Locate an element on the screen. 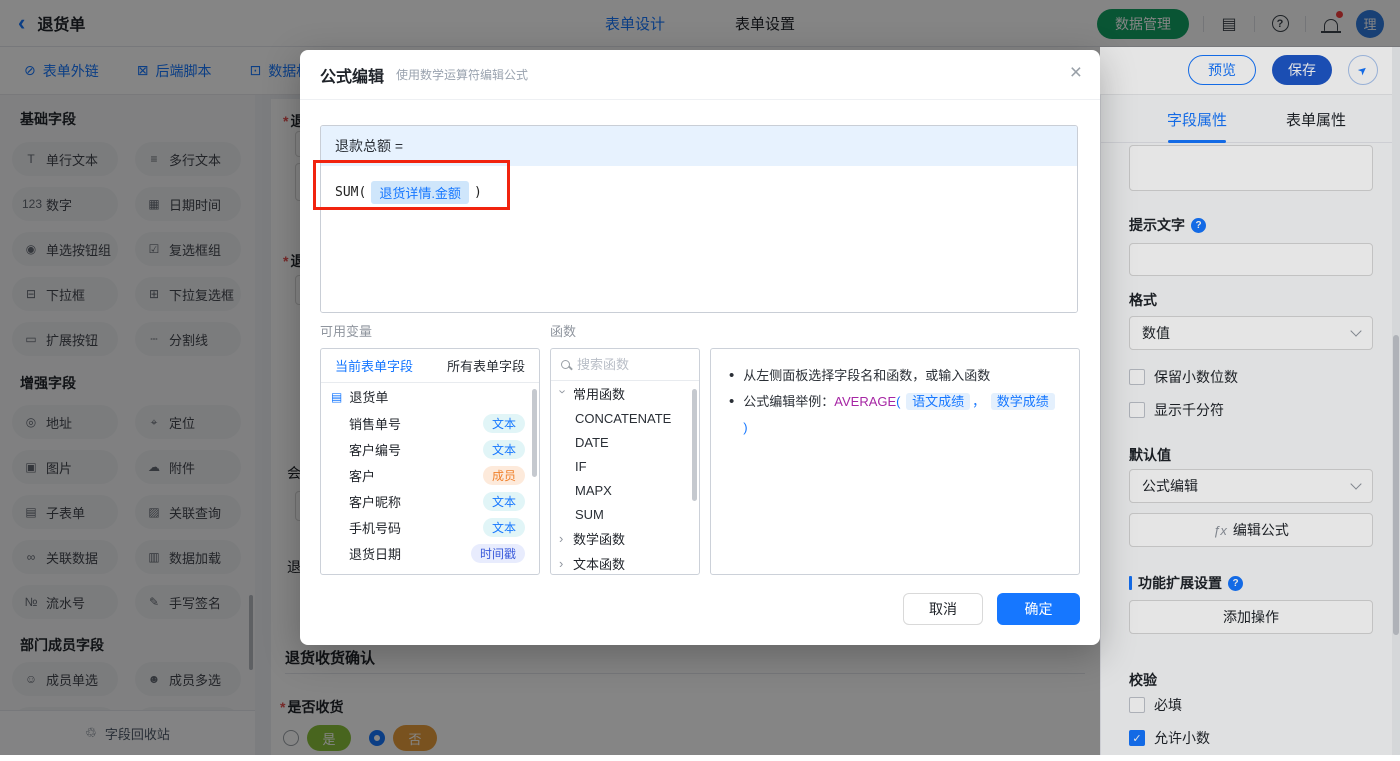 Image resolution: width=1400 pixels, height=761 pixels. formula-input-area: SUM( 退货详情.金额 ) is located at coordinates (699, 239).